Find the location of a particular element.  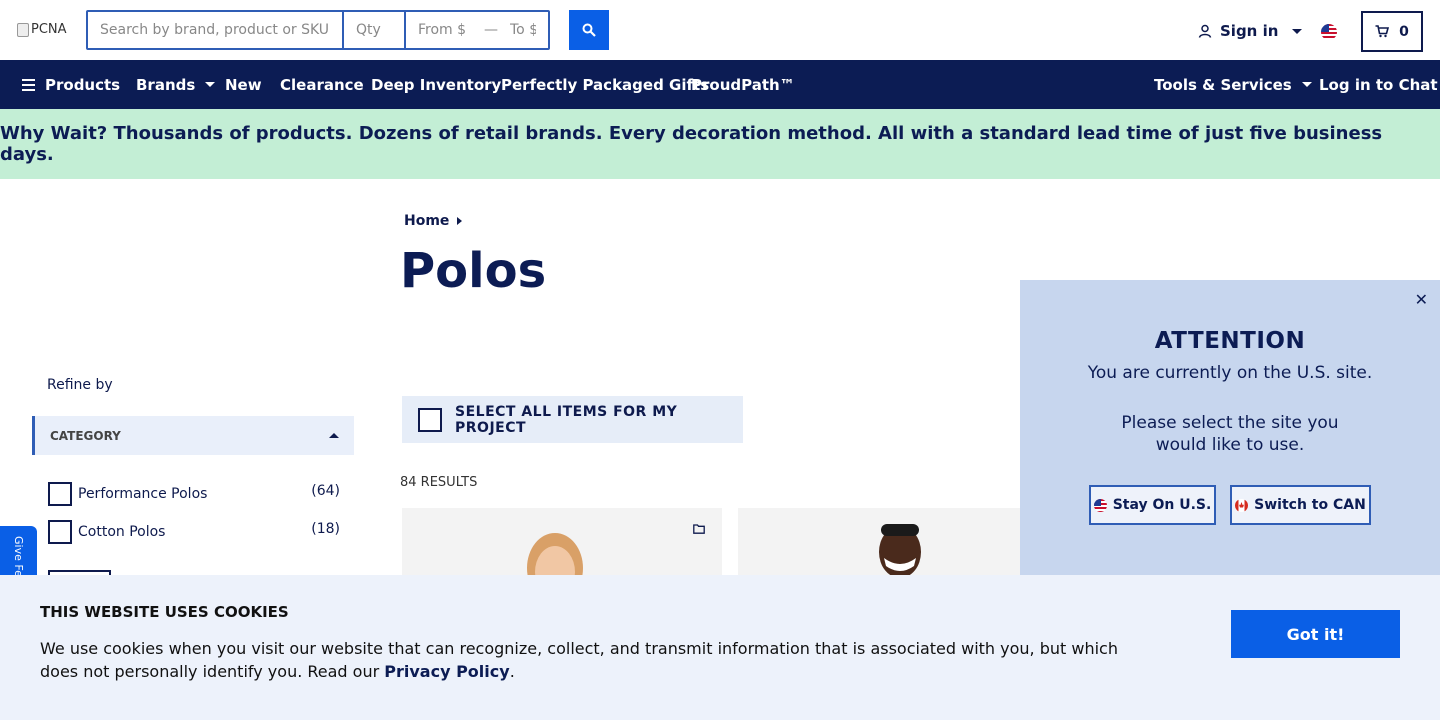

search-icon is located at coordinates (589, 30).